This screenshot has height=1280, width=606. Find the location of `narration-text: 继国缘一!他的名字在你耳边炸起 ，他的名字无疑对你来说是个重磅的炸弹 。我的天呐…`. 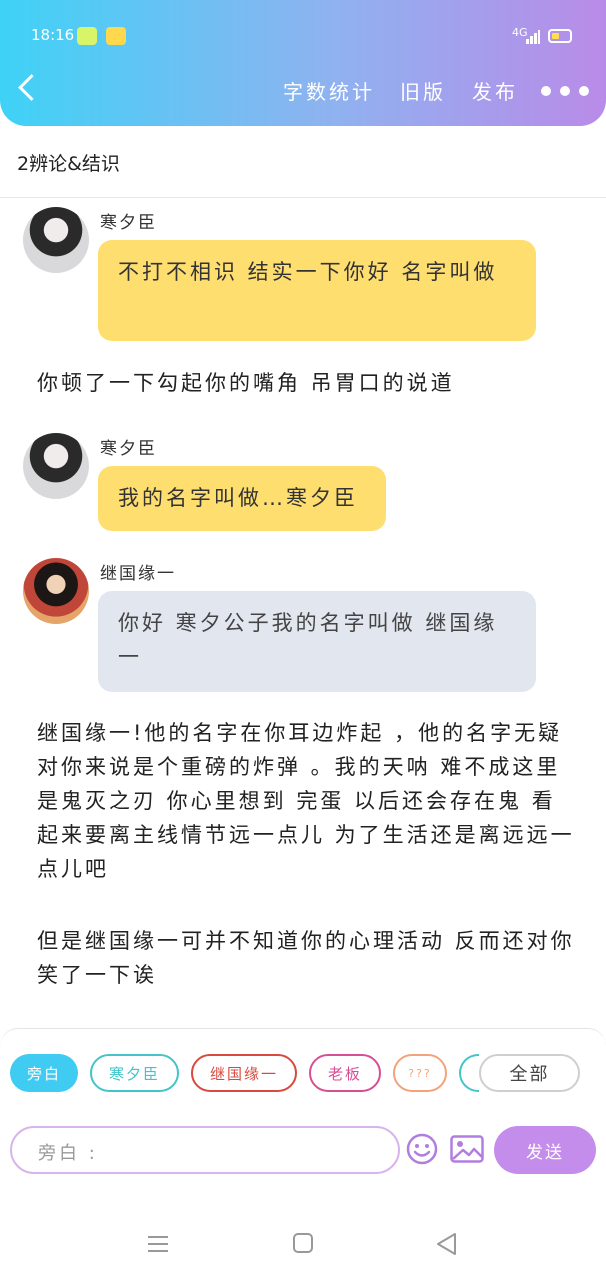

narration-text: 继国缘一!他的名字在你耳边炸起 ，他的名字无疑对你来说是个重磅的炸弹 。我的天呐… is located at coordinates (307, 801).